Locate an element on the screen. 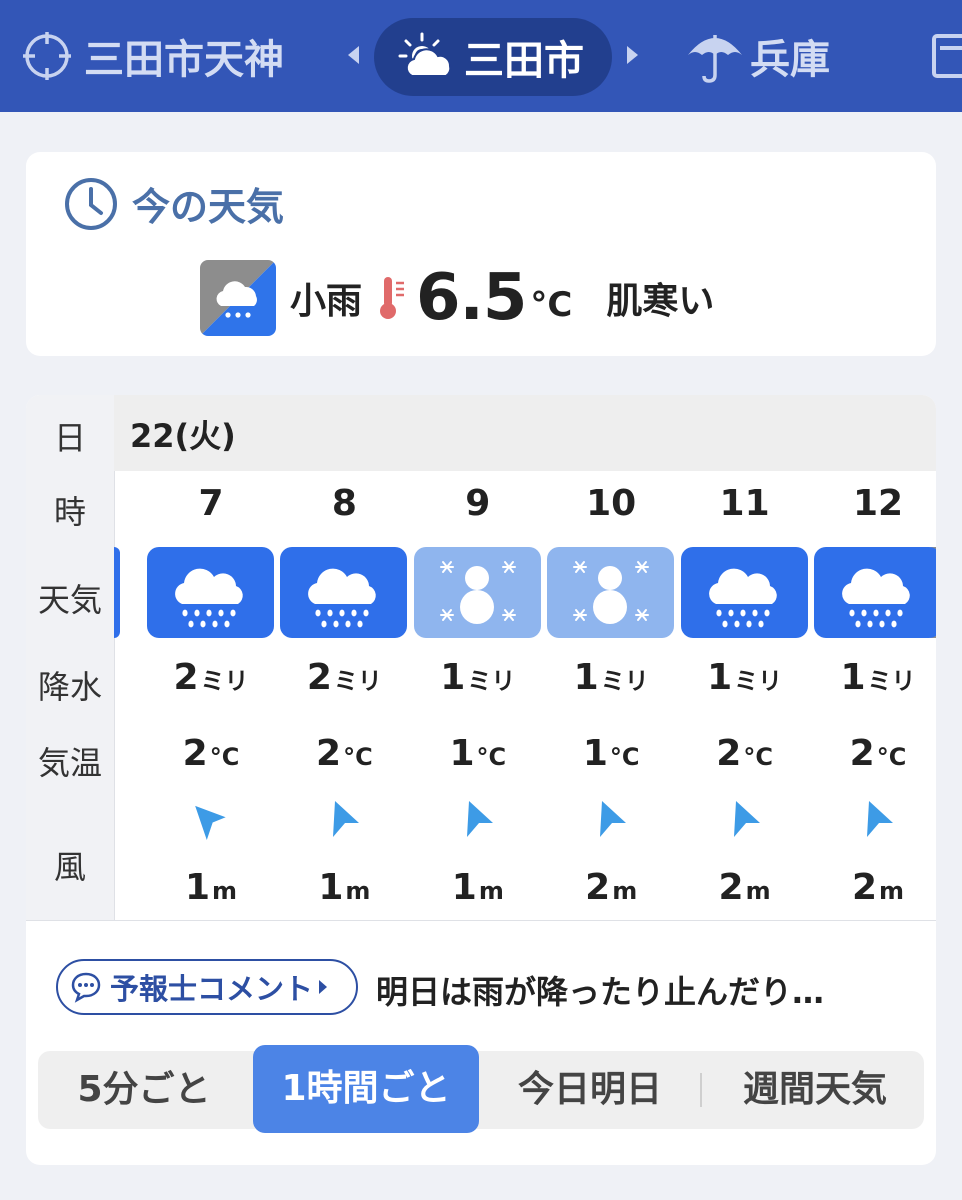  prev-location-arrow-icon is located at coordinates (353, 55).